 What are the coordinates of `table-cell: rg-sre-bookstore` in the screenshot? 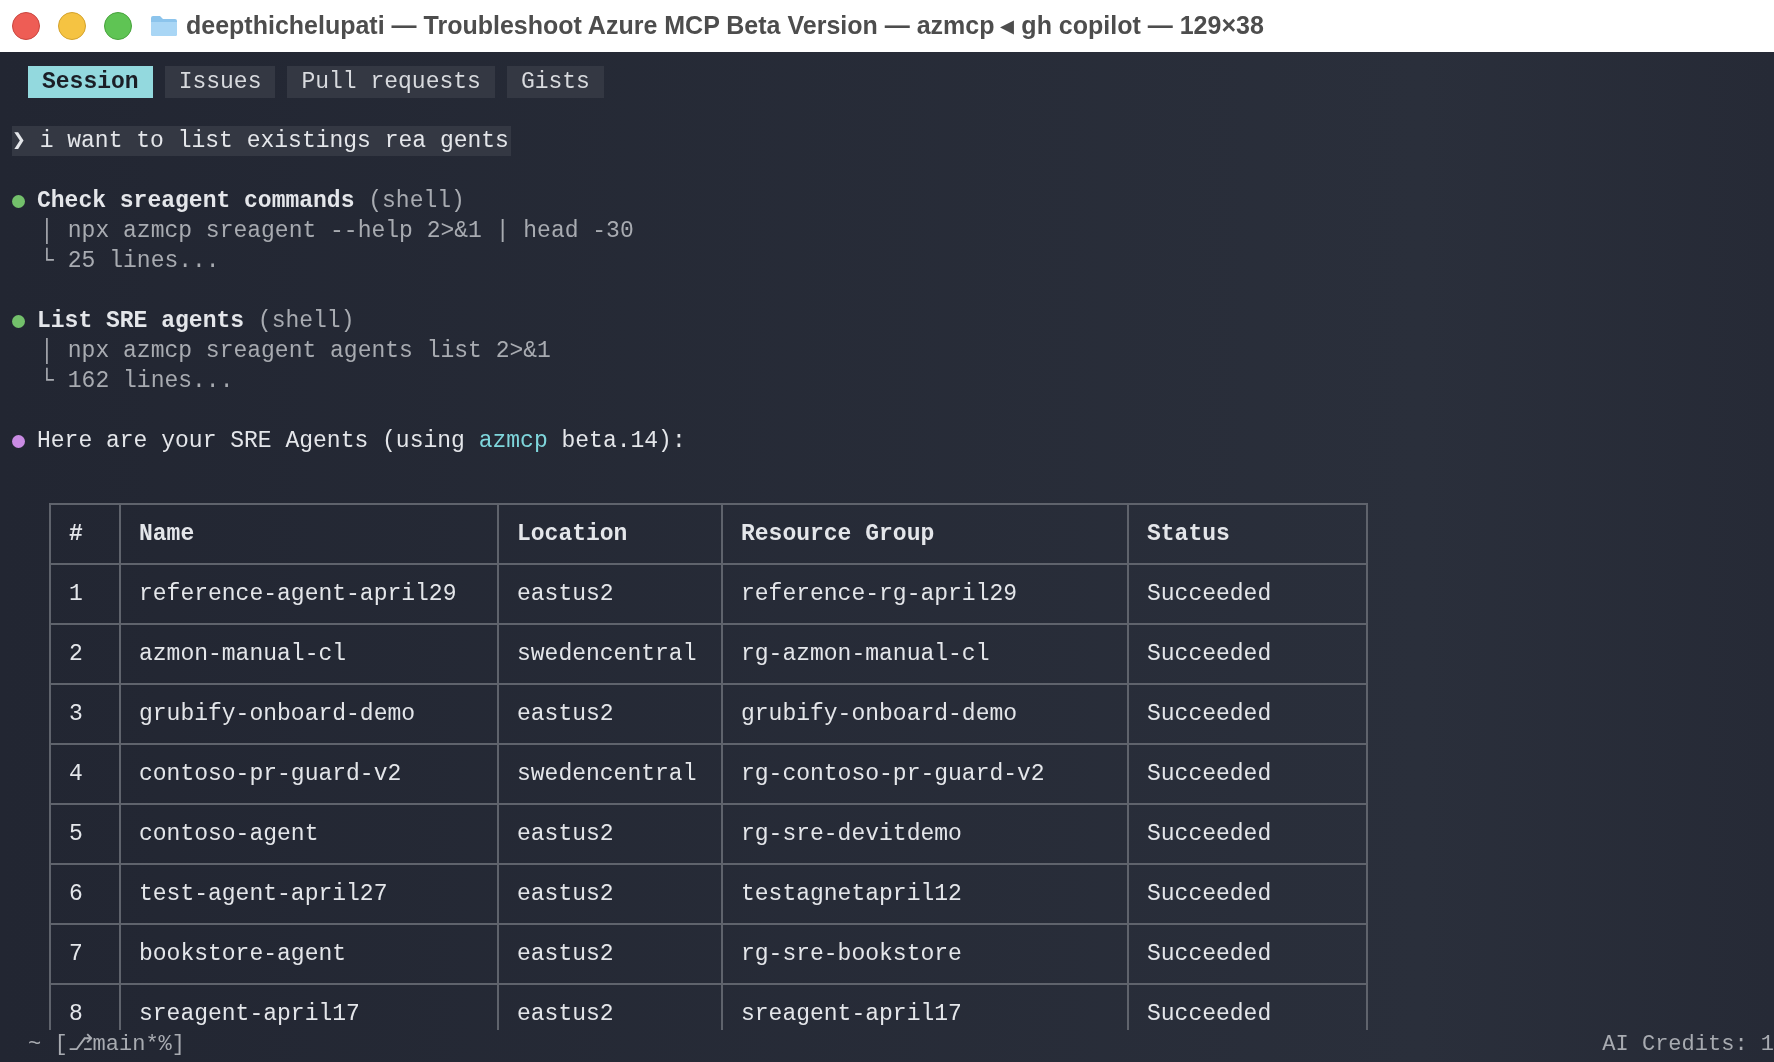 It's located at (925, 954).